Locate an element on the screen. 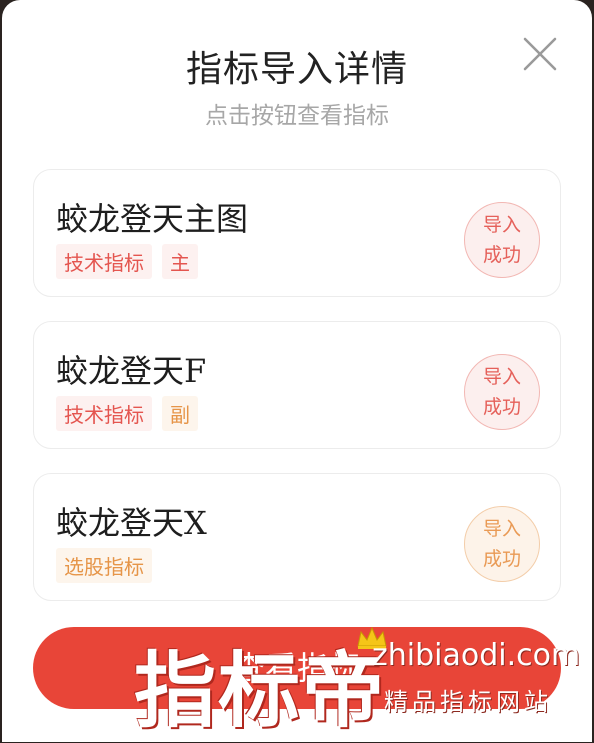 Image resolution: width=594 pixels, height=743 pixels. view-indicators-button: 查看指标 is located at coordinates (297, 668).